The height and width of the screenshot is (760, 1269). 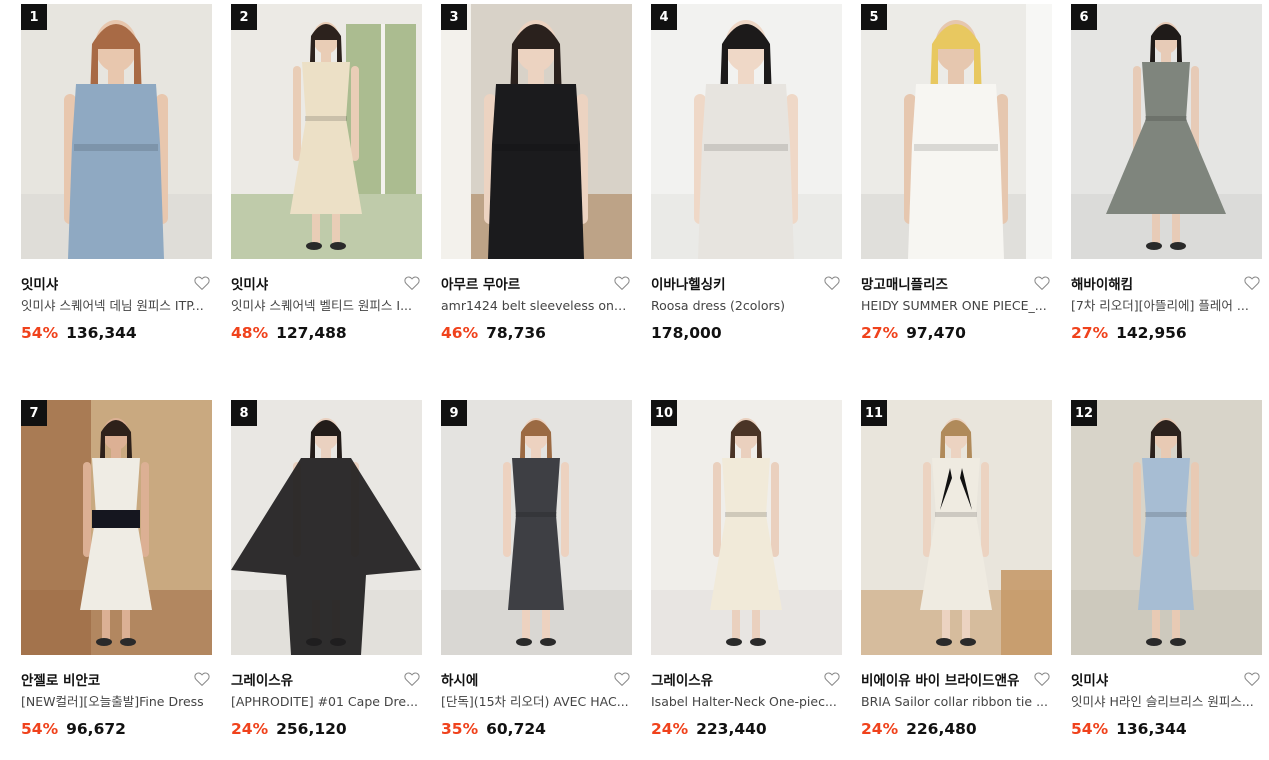 What do you see at coordinates (326, 527) in the screenshot?
I see `product-image: 8` at bounding box center [326, 527].